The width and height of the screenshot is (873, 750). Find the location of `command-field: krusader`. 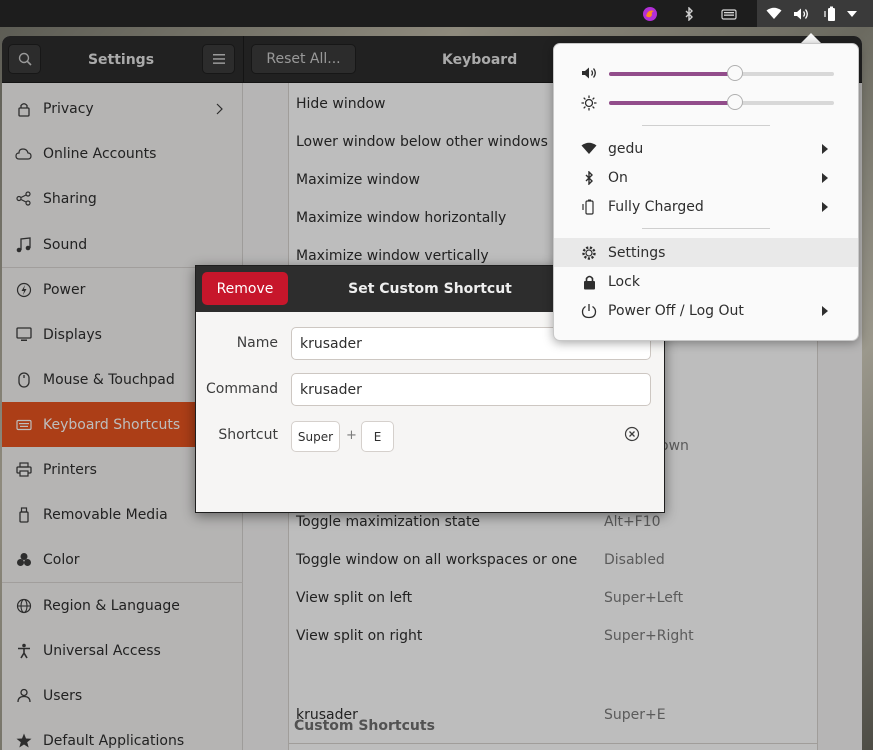

command-field: krusader is located at coordinates (471, 389).